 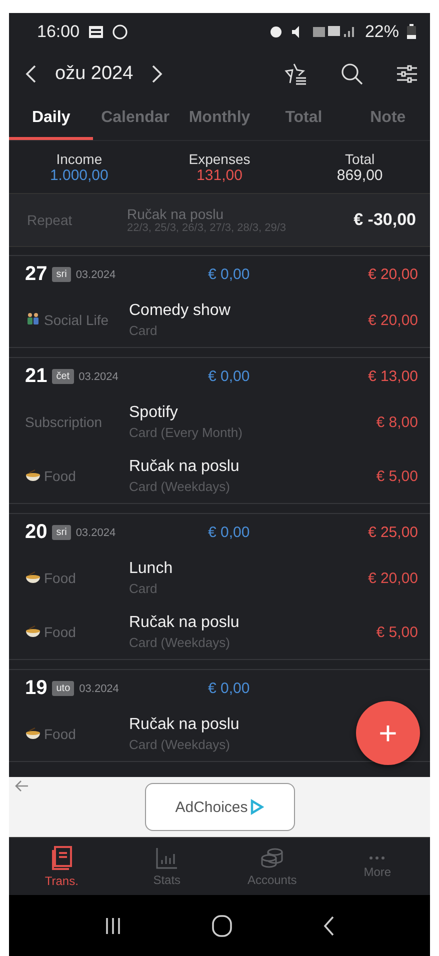 I want to click on repeat-label: Repeat, so click(x=50, y=220).